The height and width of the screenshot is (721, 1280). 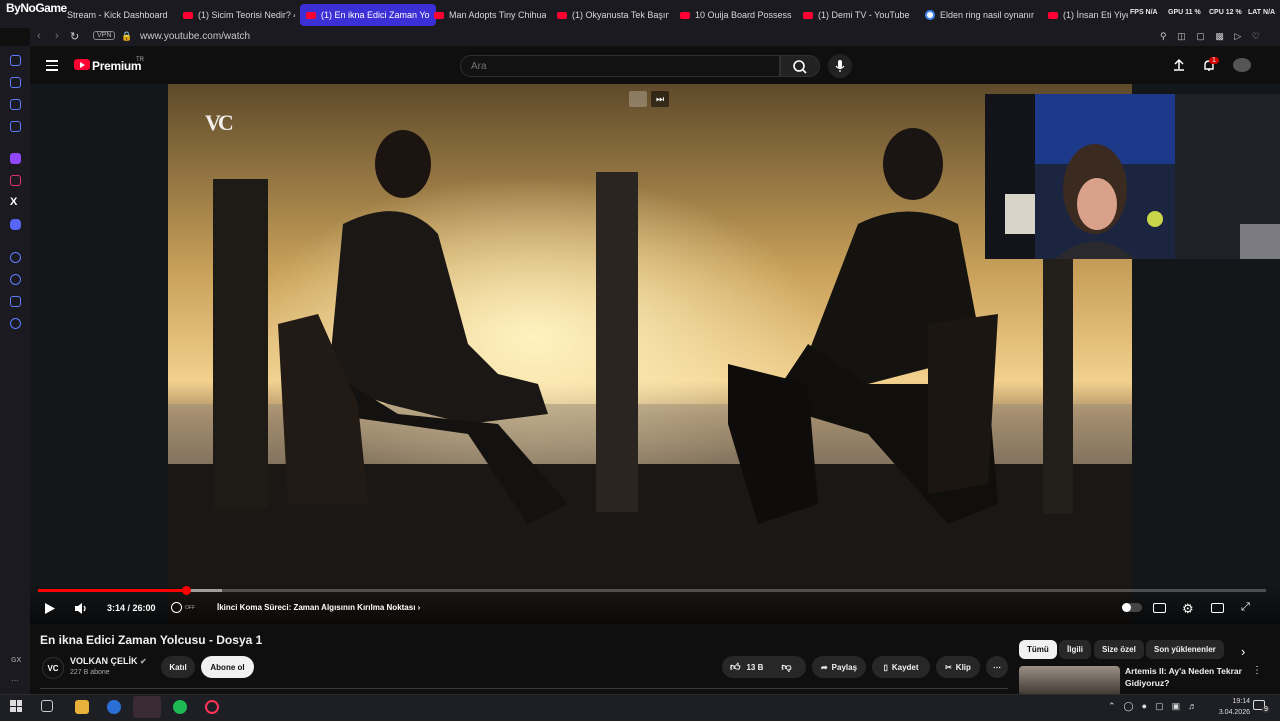 I want to click on share-icon: ➦, so click(x=824, y=667).